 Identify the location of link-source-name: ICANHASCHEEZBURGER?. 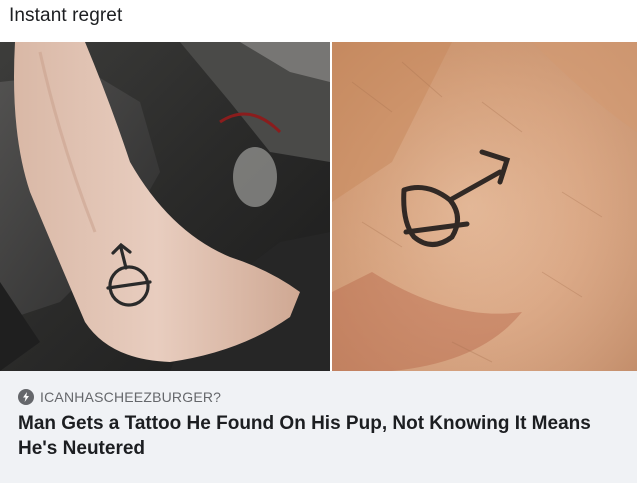
(131, 397).